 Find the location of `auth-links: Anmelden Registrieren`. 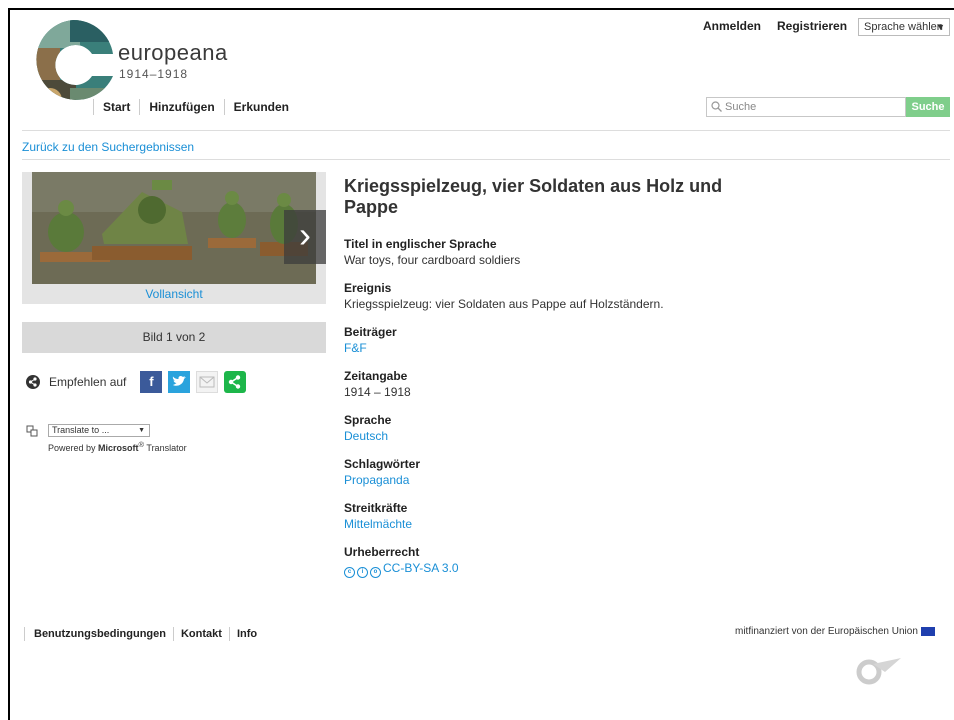

auth-links: Anmelden Registrieren is located at coordinates (775, 26).